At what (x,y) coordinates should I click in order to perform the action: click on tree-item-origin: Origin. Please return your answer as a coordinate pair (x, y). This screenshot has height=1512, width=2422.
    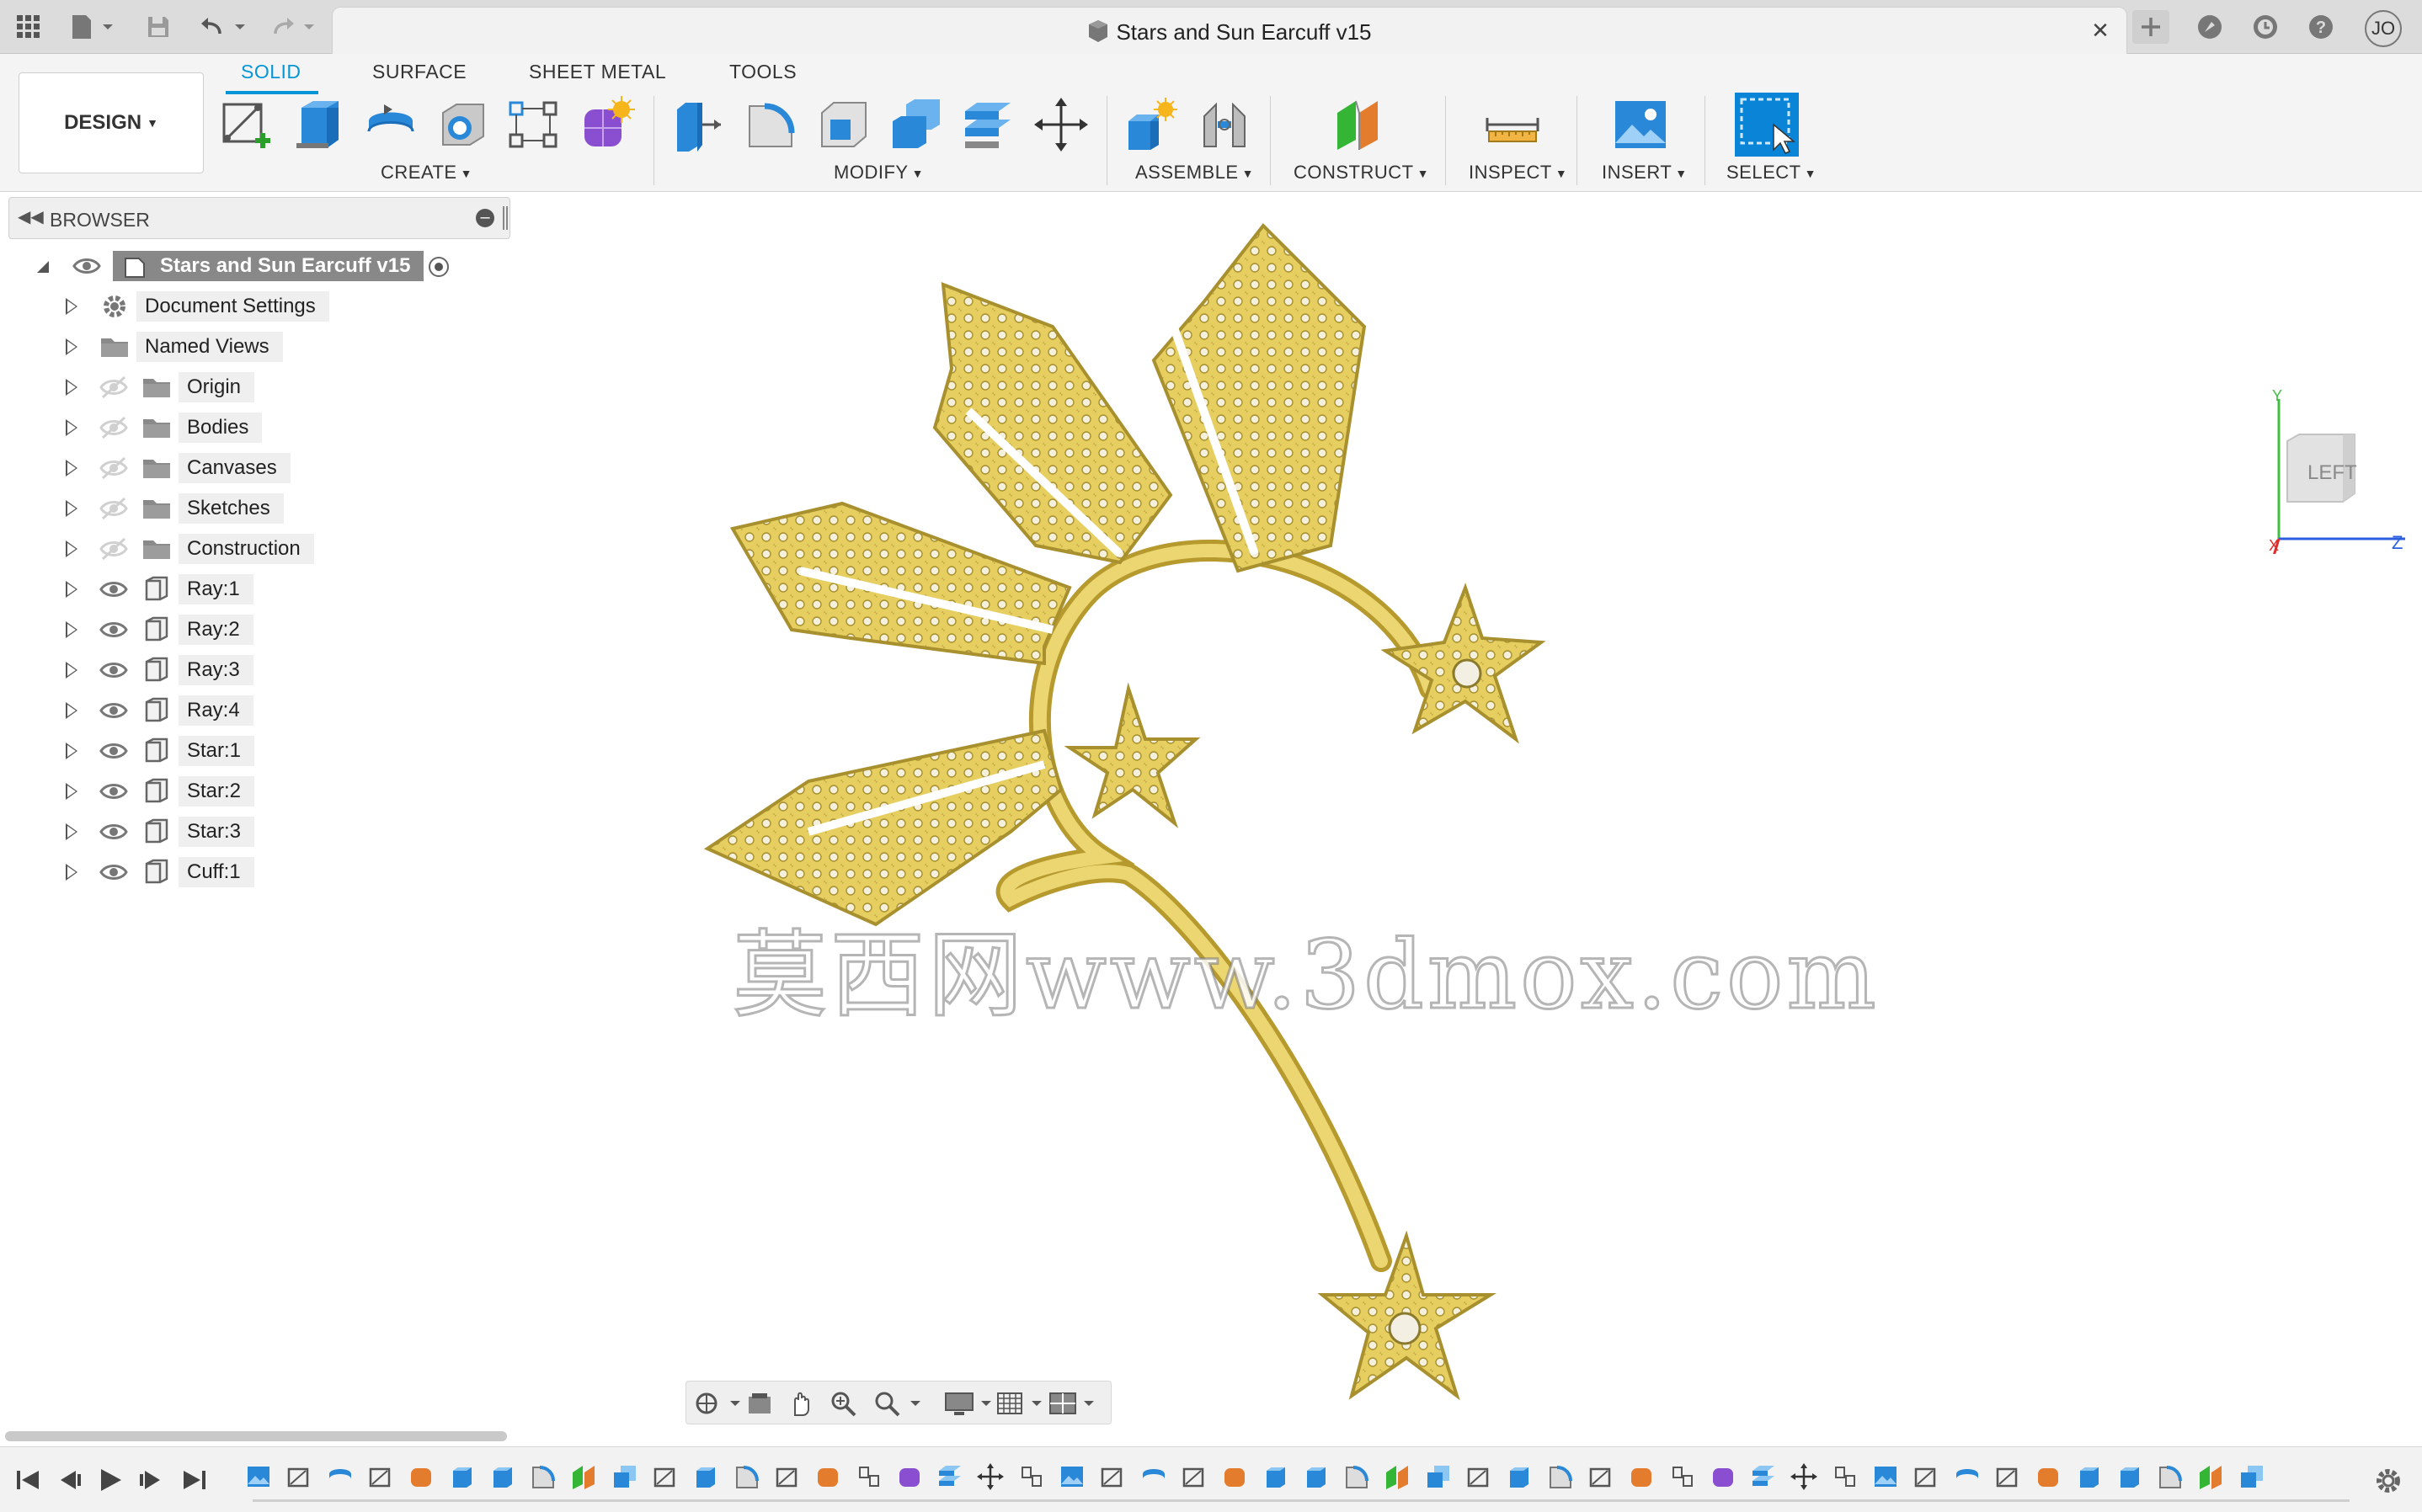
    Looking at the image, I should click on (253, 387).